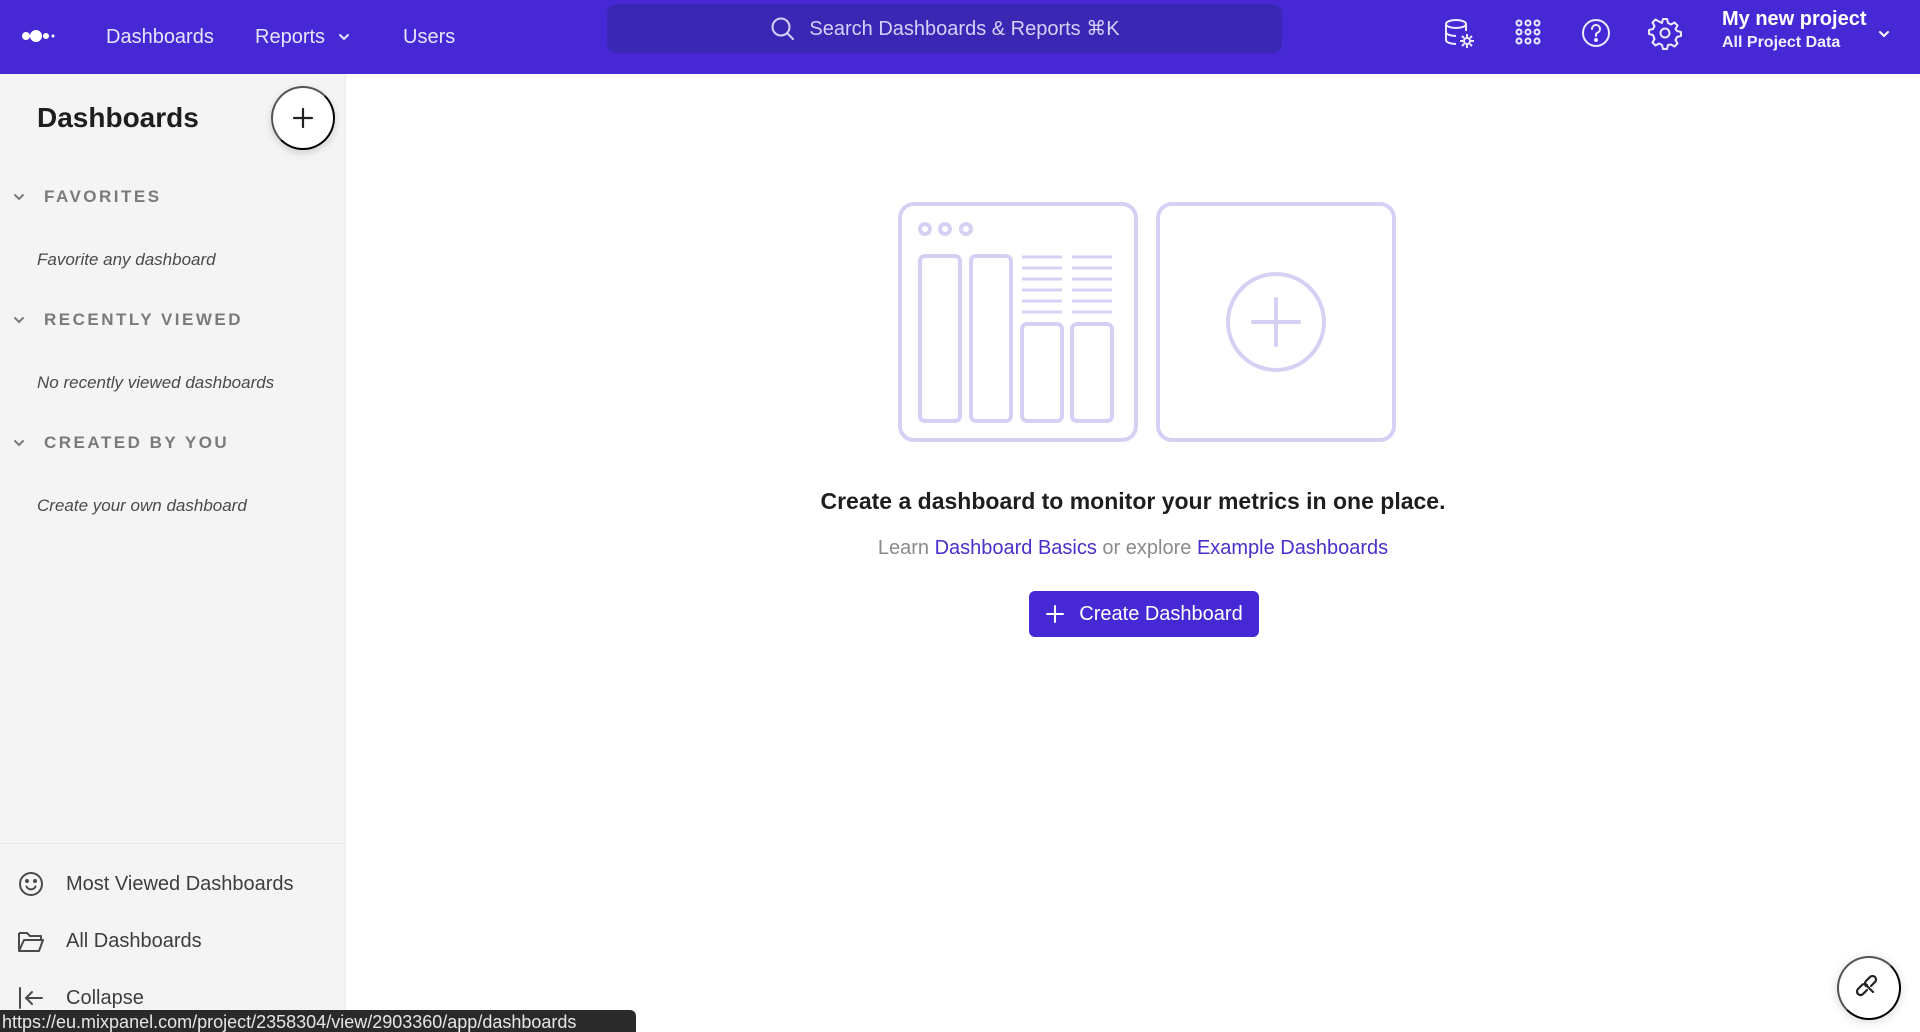  I want to click on nav-dashboards: Dashboards, so click(160, 37).